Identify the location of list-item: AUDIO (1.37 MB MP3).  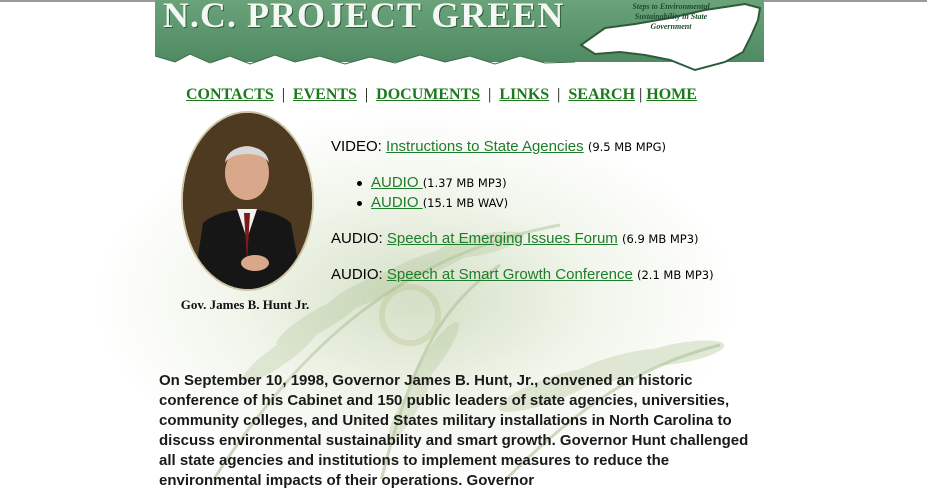
(432, 184).